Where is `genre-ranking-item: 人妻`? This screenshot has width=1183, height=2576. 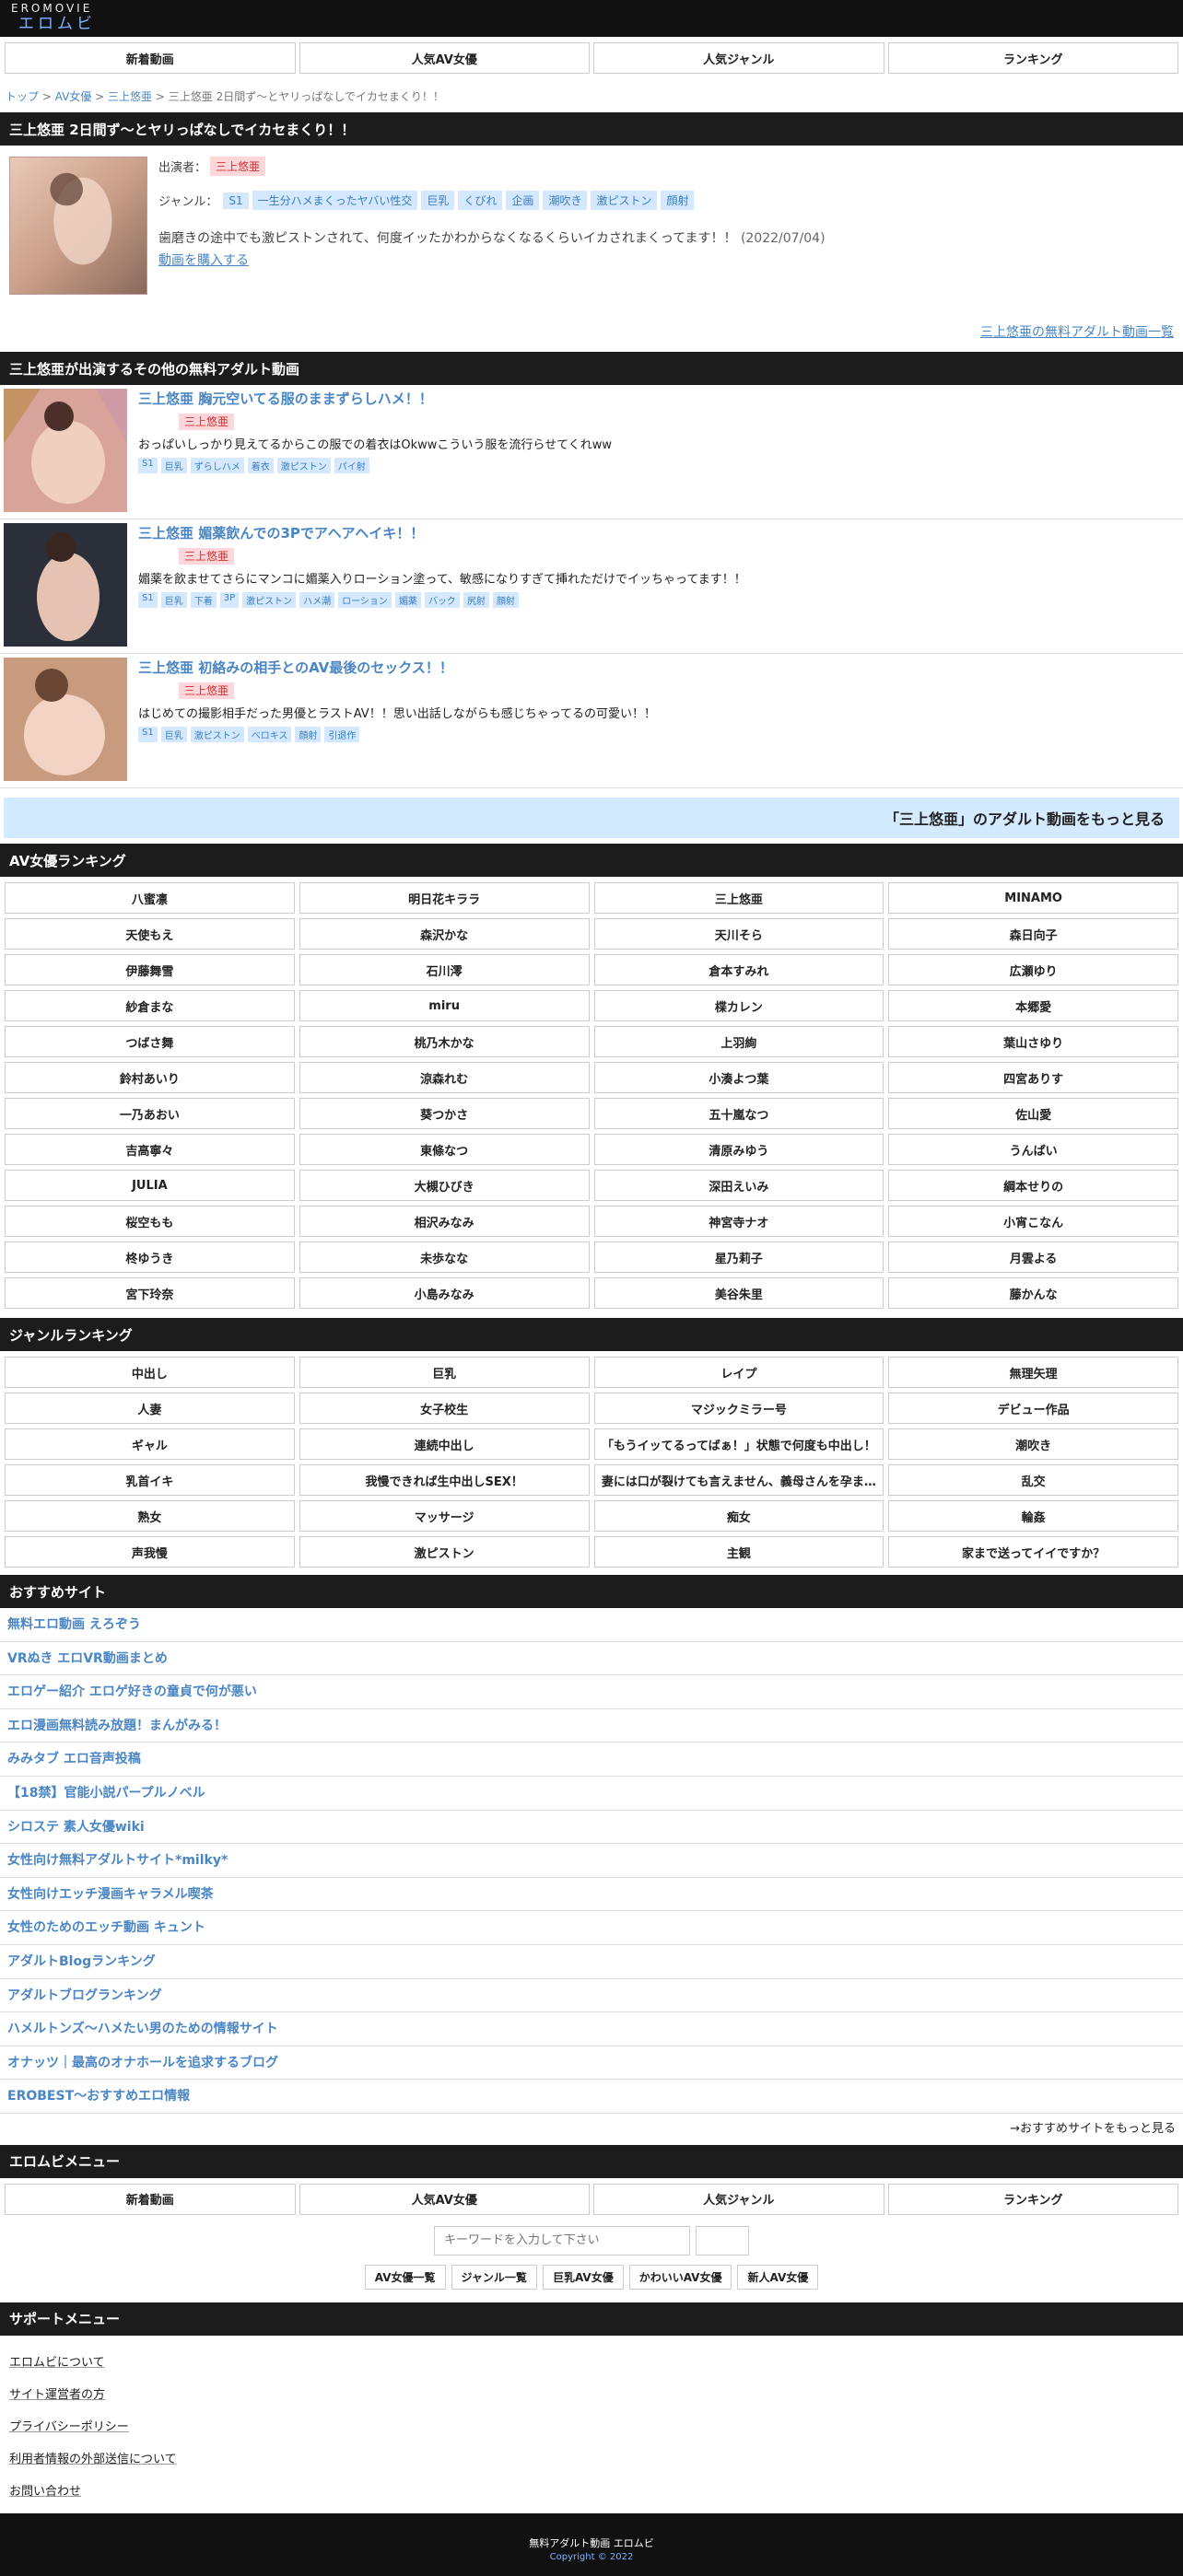
genre-ranking-item: 人妻 is located at coordinates (150, 1408).